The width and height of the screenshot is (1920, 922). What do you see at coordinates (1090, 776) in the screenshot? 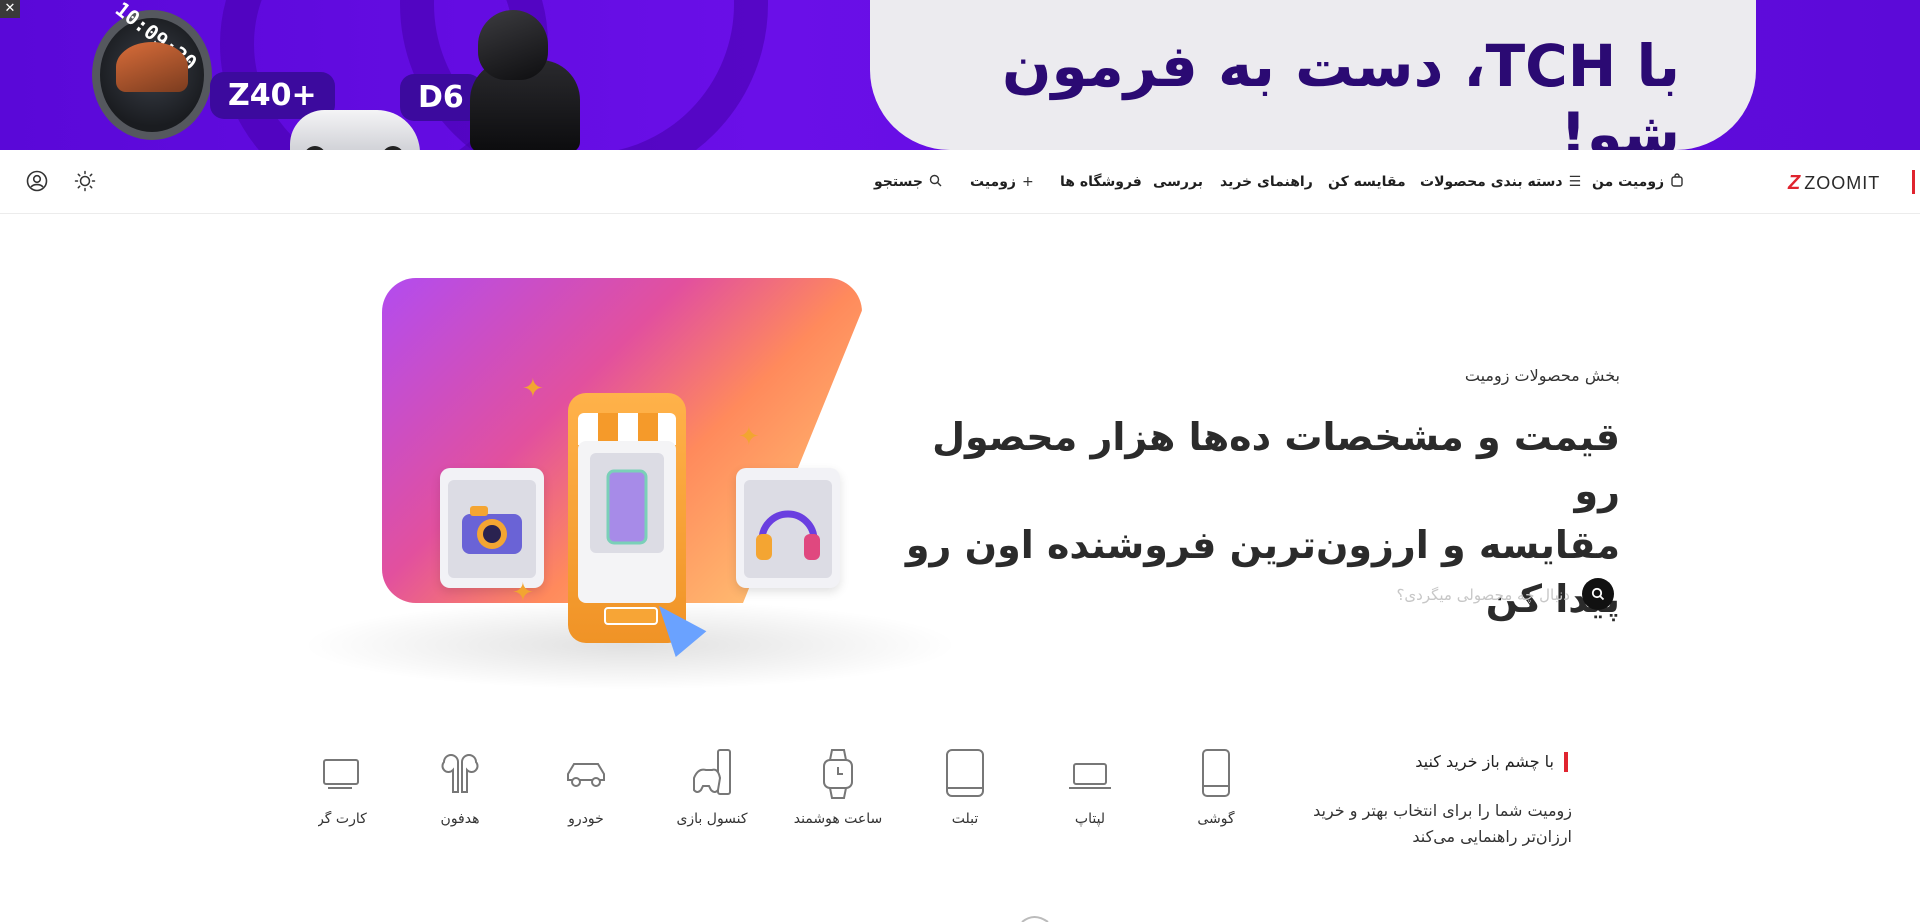
I see `laptop-icon` at bounding box center [1090, 776].